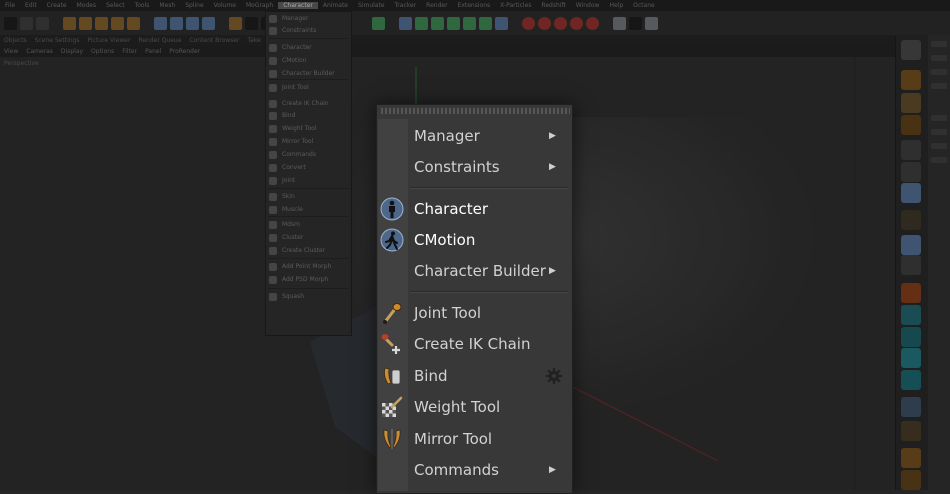 The image size is (950, 494). What do you see at coordinates (911, 103) in the screenshot?
I see `texture-mode-icon` at bounding box center [911, 103].